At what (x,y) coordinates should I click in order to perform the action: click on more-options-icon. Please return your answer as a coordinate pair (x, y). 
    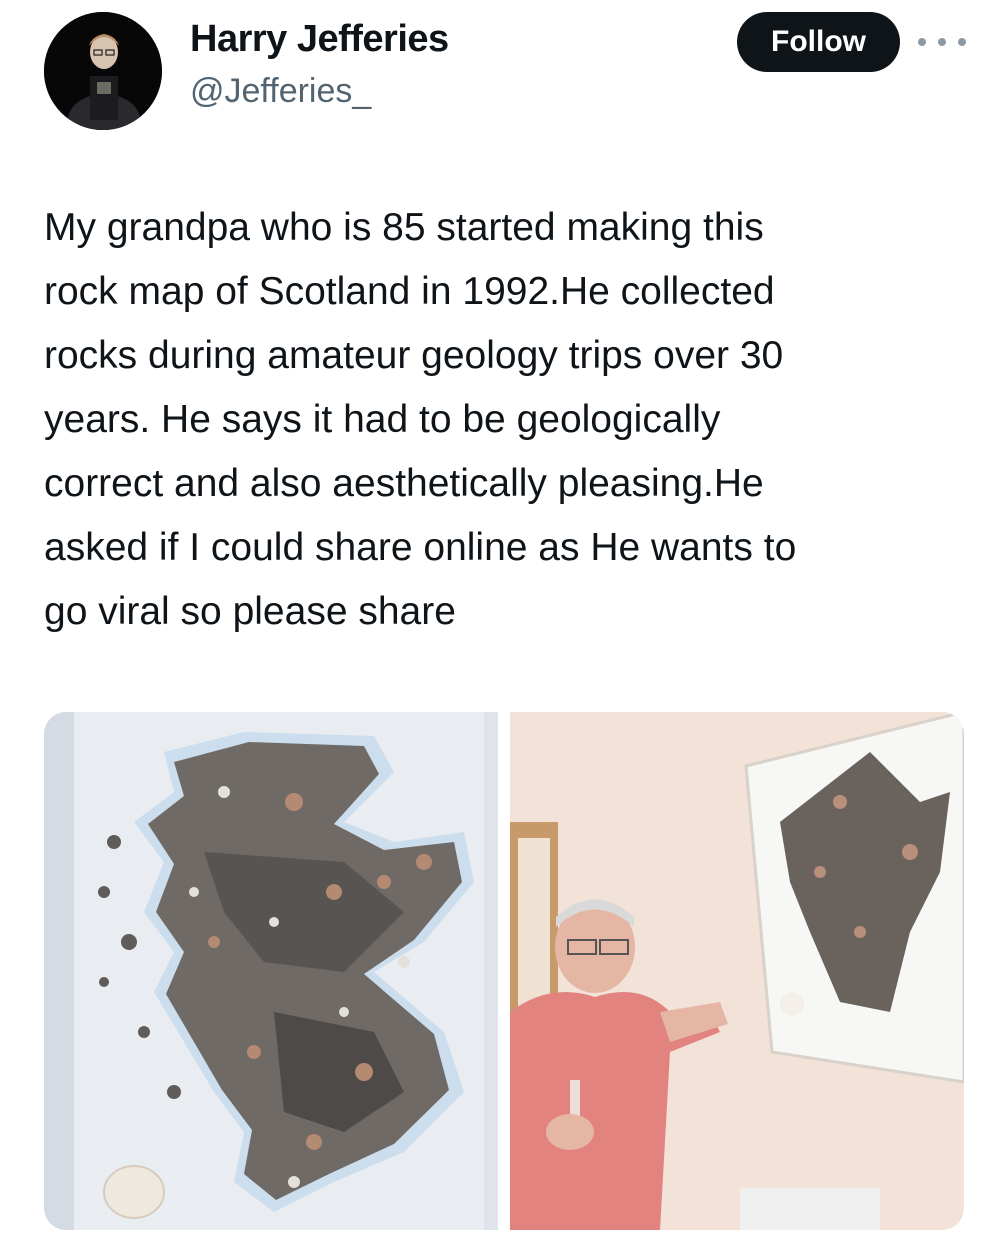
    Looking at the image, I should click on (942, 42).